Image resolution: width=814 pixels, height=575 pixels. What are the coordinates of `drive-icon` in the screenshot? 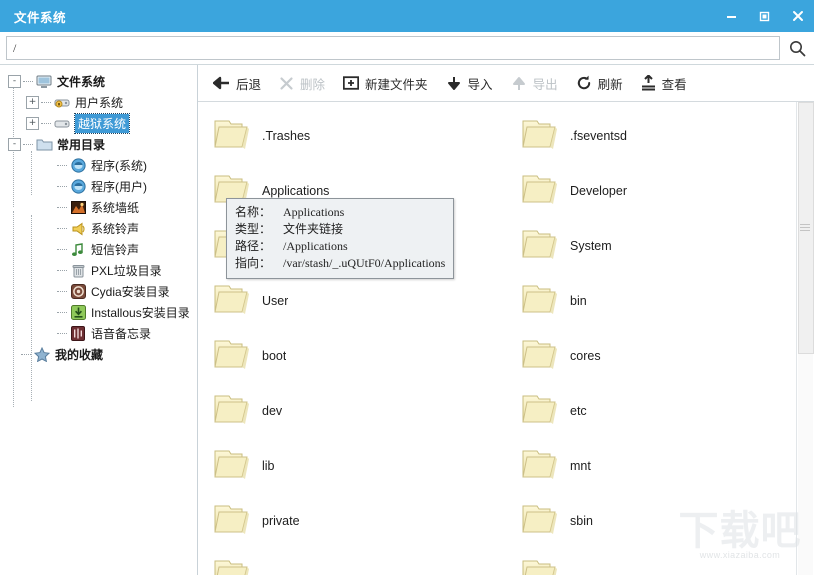 It's located at (62, 124).